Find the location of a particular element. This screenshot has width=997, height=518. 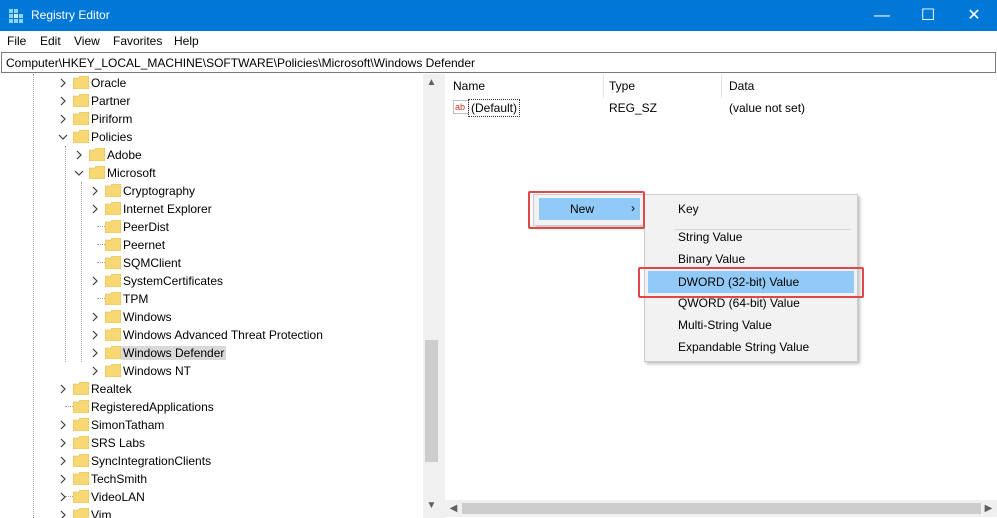

scroll-up-arrow-icon: ▲ is located at coordinates (431, 82).